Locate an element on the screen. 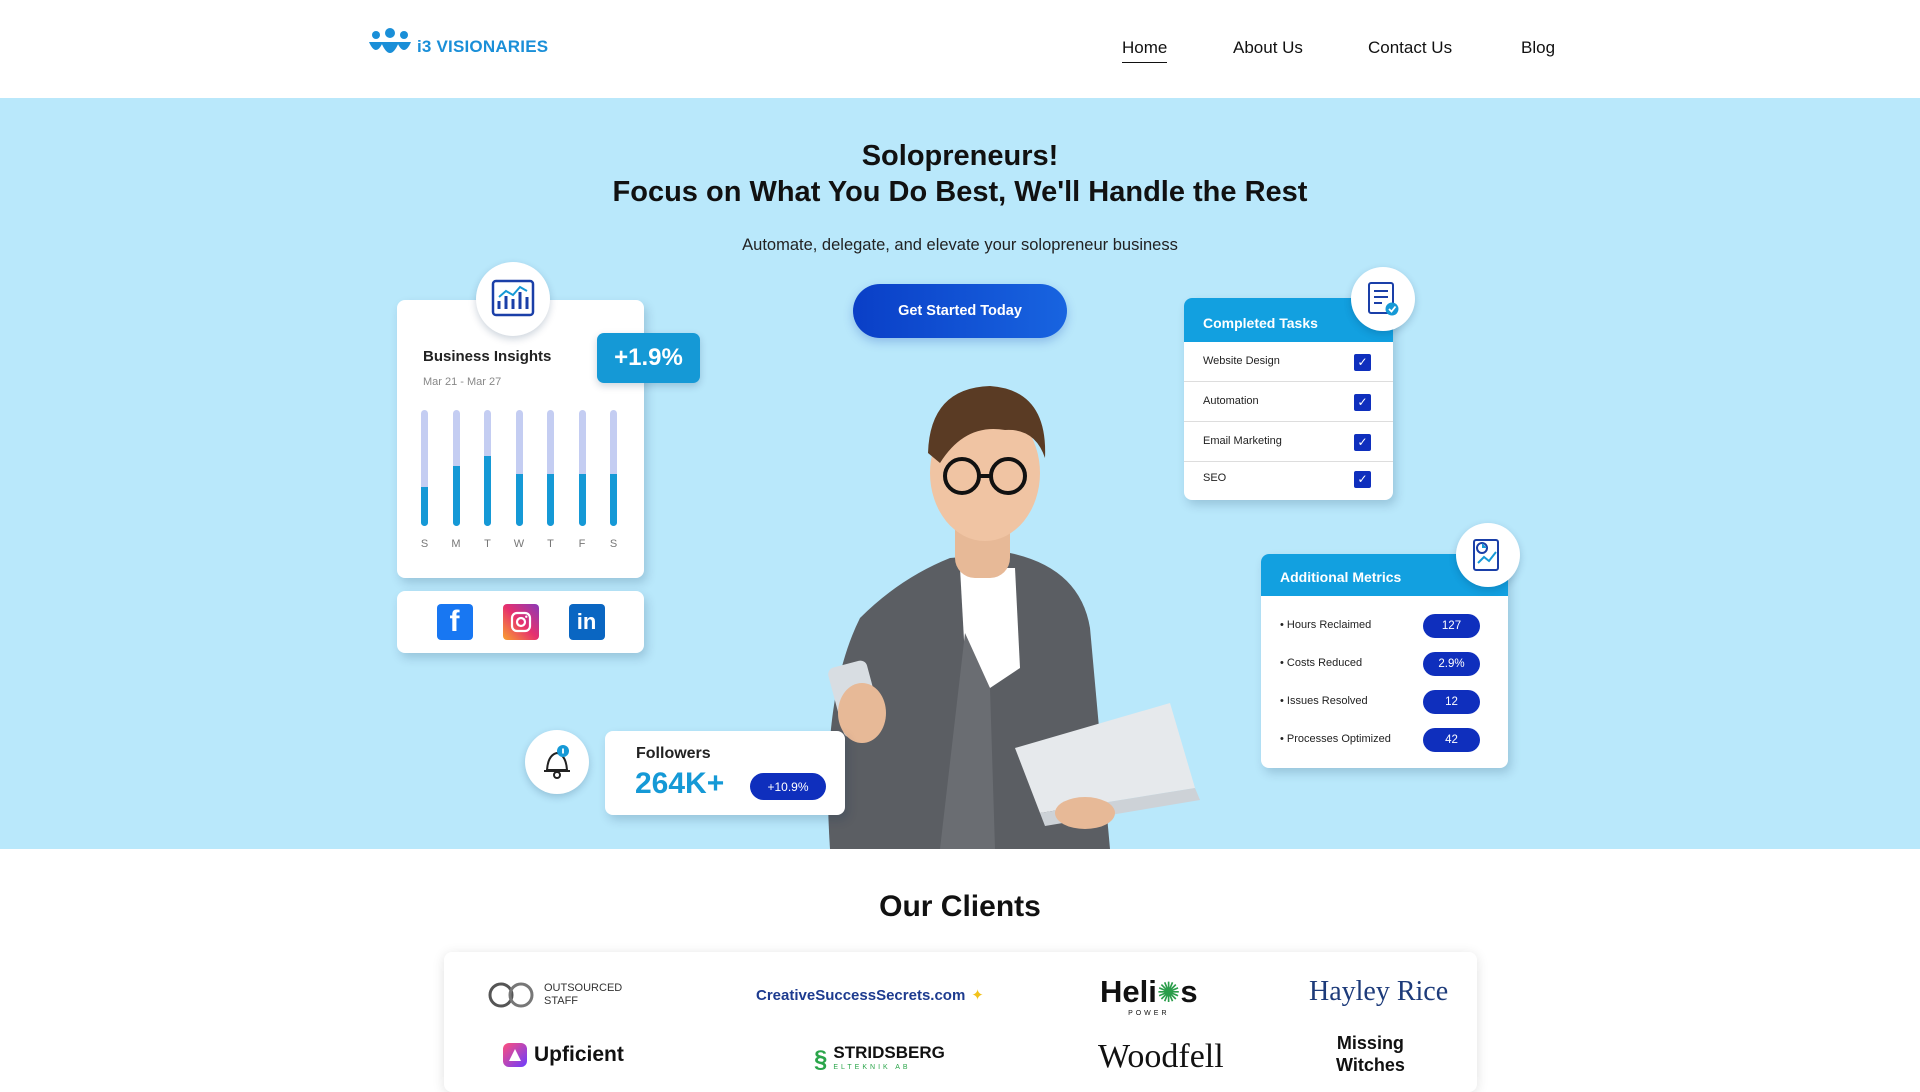  client-text: Heli is located at coordinates (1128, 991).